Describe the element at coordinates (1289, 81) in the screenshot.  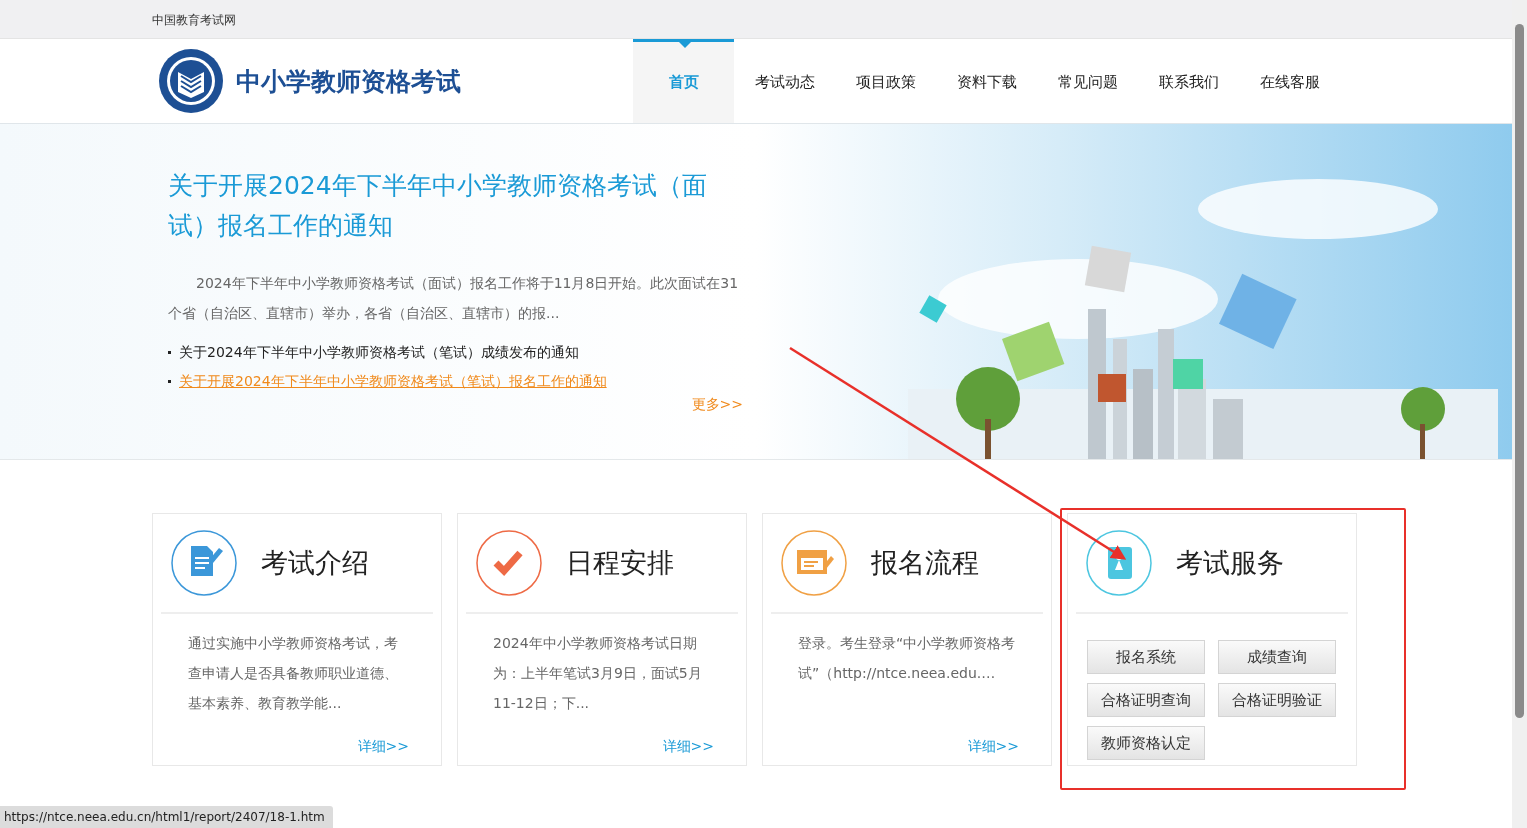
I see `nav-tab: 在线客服` at that location.